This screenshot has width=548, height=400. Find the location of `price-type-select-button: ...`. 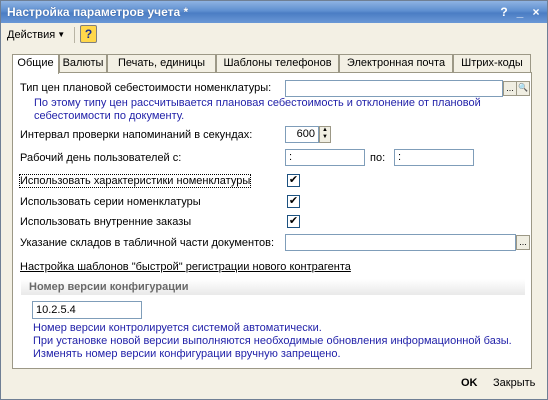

price-type-select-button: ... is located at coordinates (510, 88).